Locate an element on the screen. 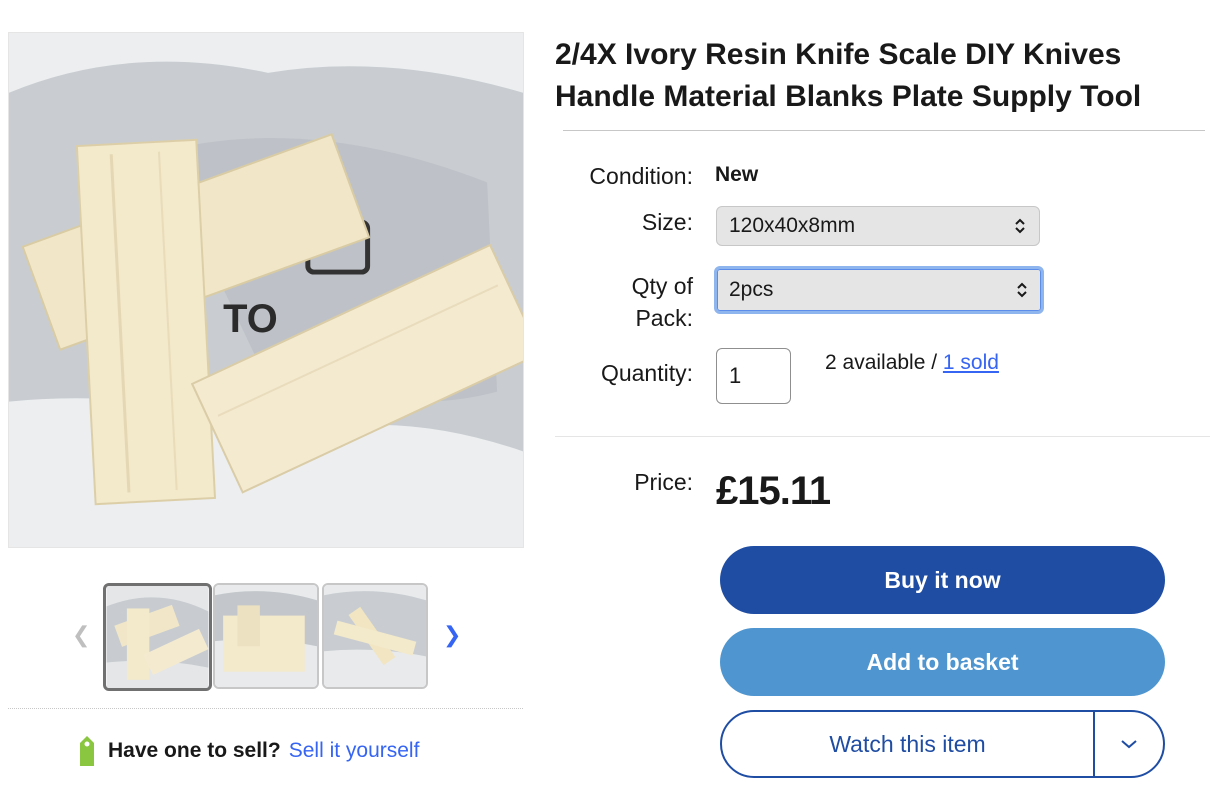  condition-value: New is located at coordinates (737, 174).